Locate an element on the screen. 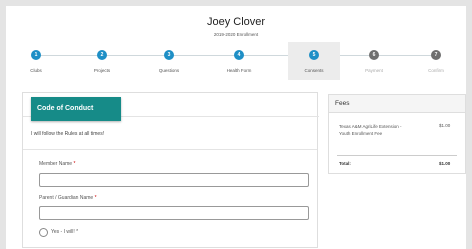  step-label: Health Form is located at coordinates (239, 70).